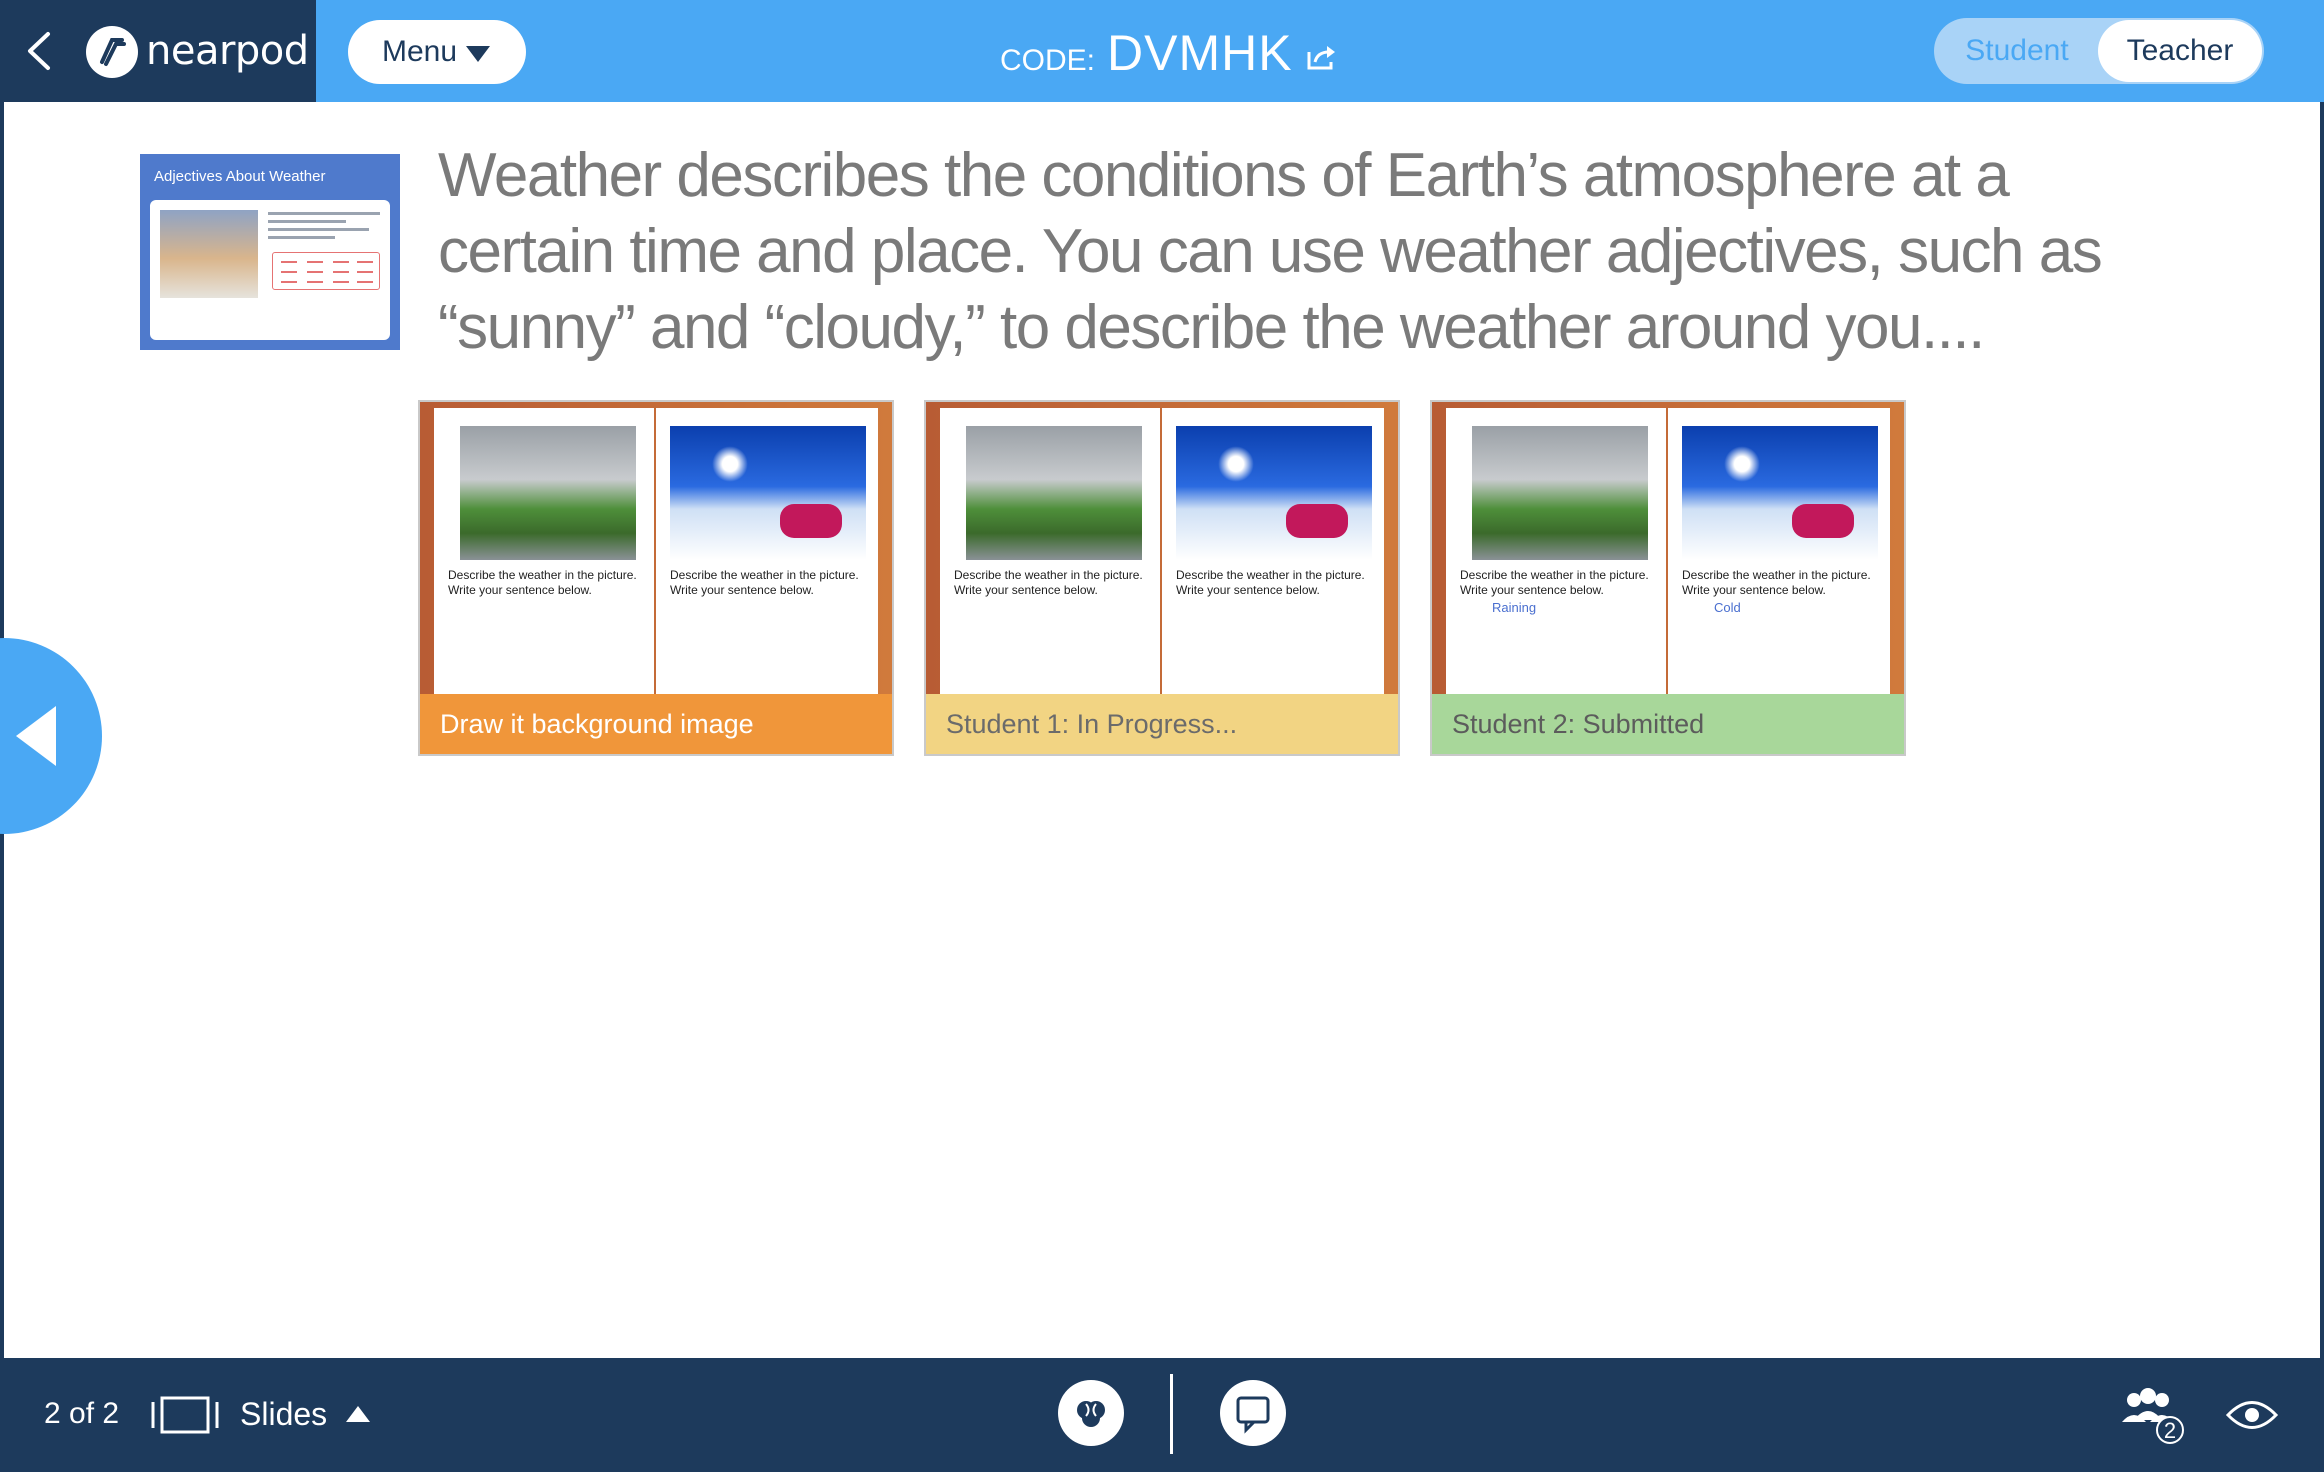  I want to click on card-label: Draw it background image, so click(656, 724).